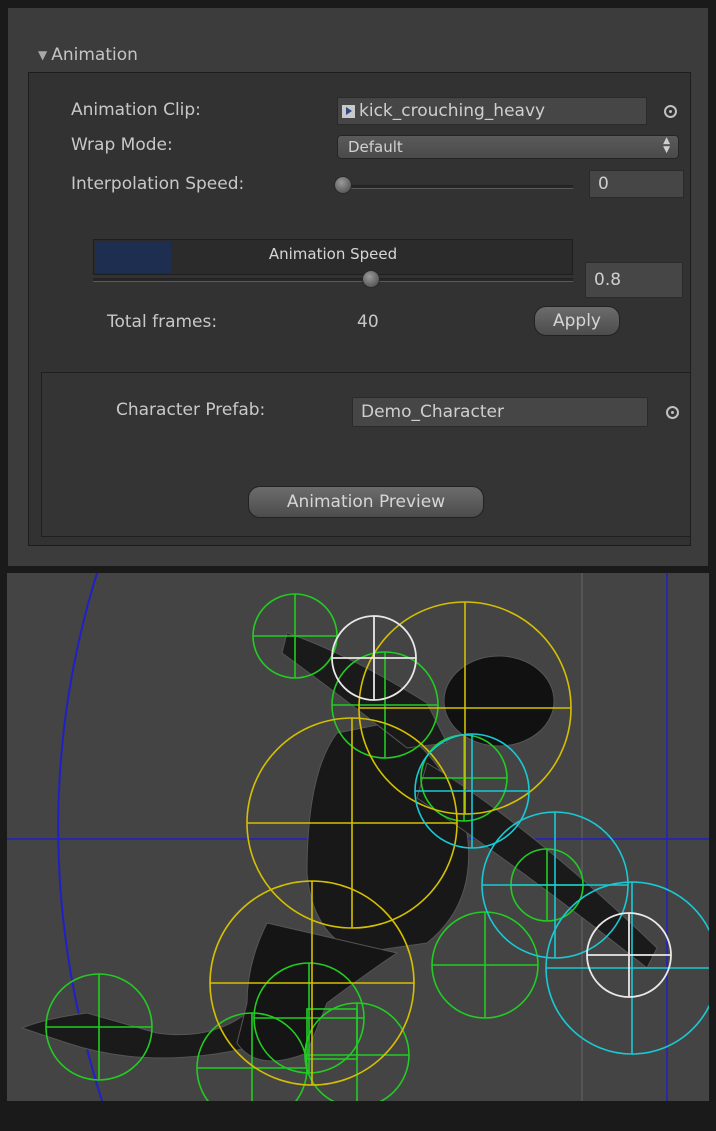 This screenshot has width=716, height=1131. Describe the element at coordinates (366, 502) in the screenshot. I see `animation-preview-button: Animation Preview` at that location.